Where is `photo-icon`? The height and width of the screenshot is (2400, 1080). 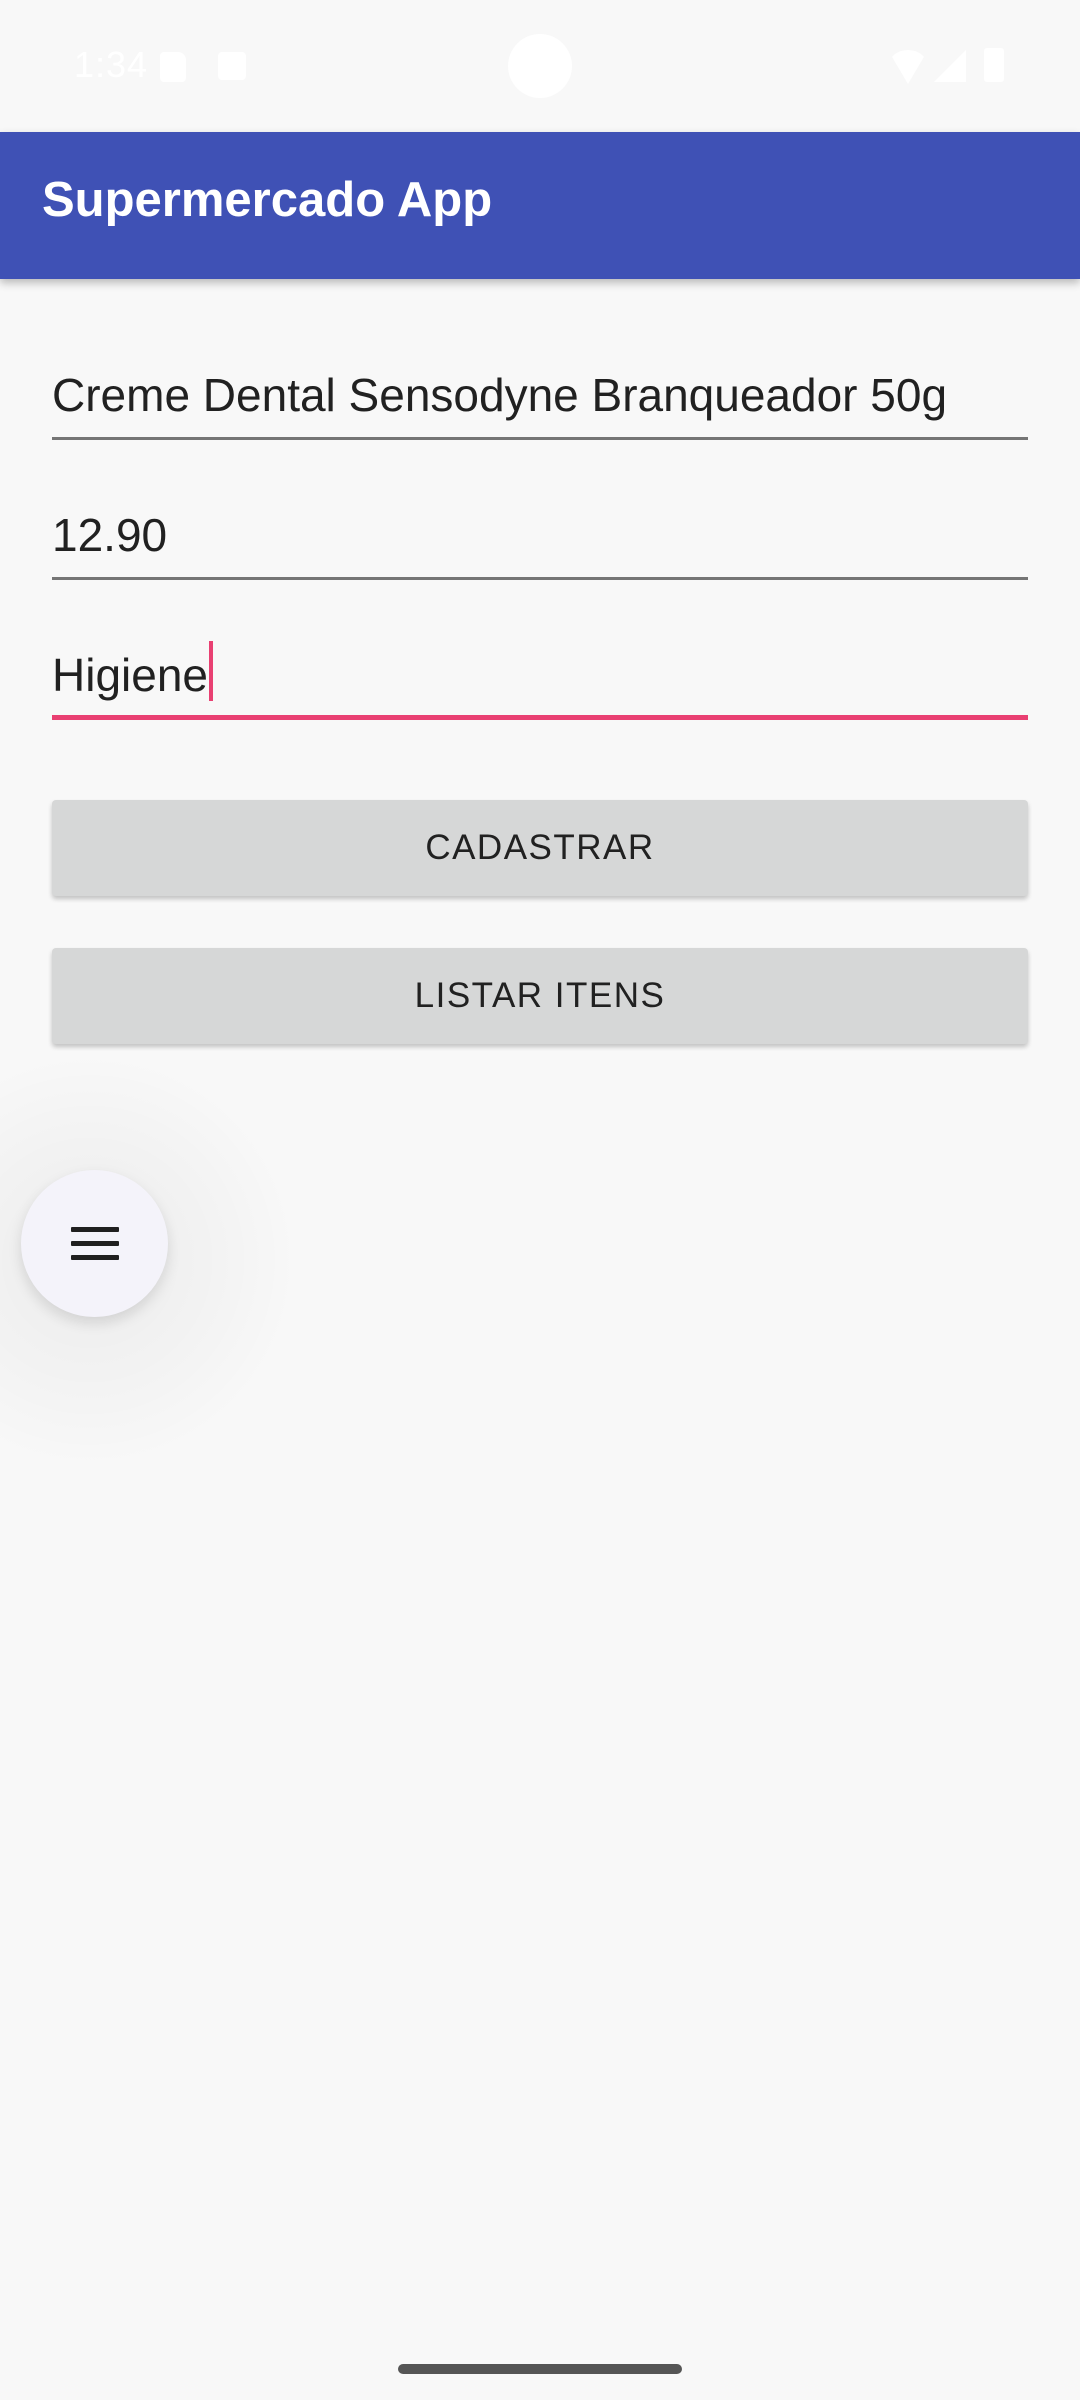 photo-icon is located at coordinates (232, 66).